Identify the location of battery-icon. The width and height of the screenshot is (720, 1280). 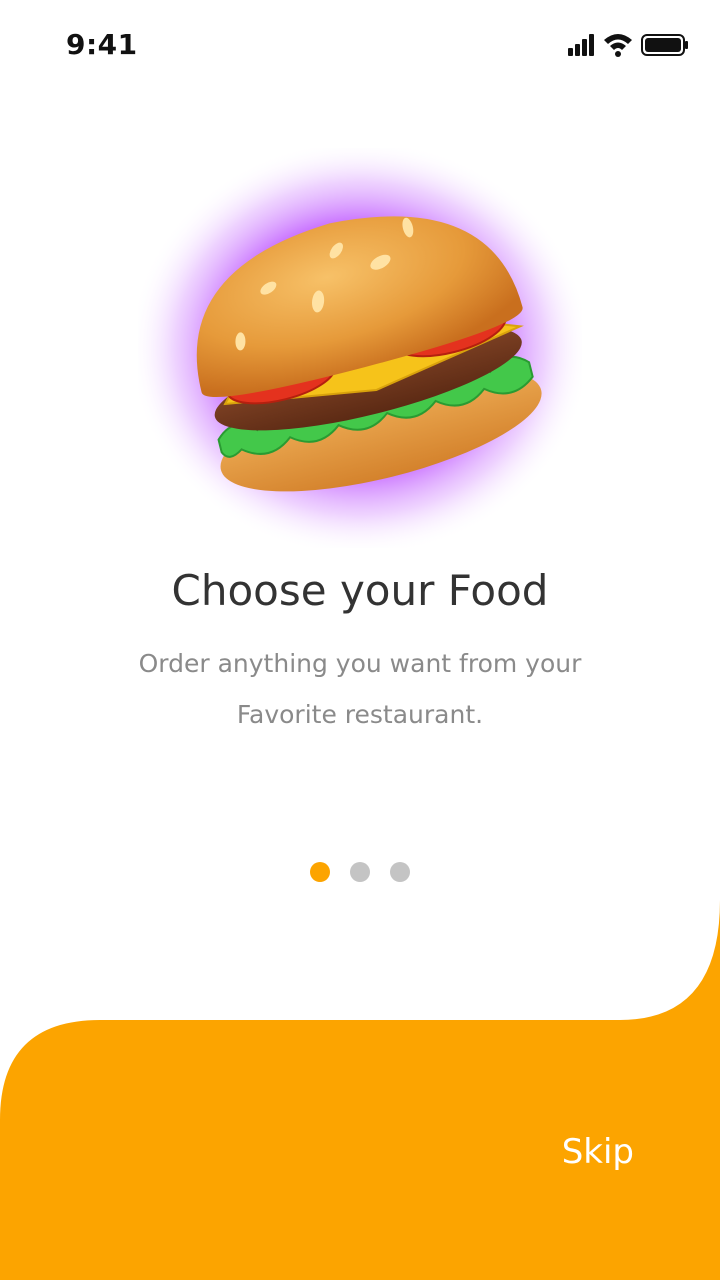
(664, 45).